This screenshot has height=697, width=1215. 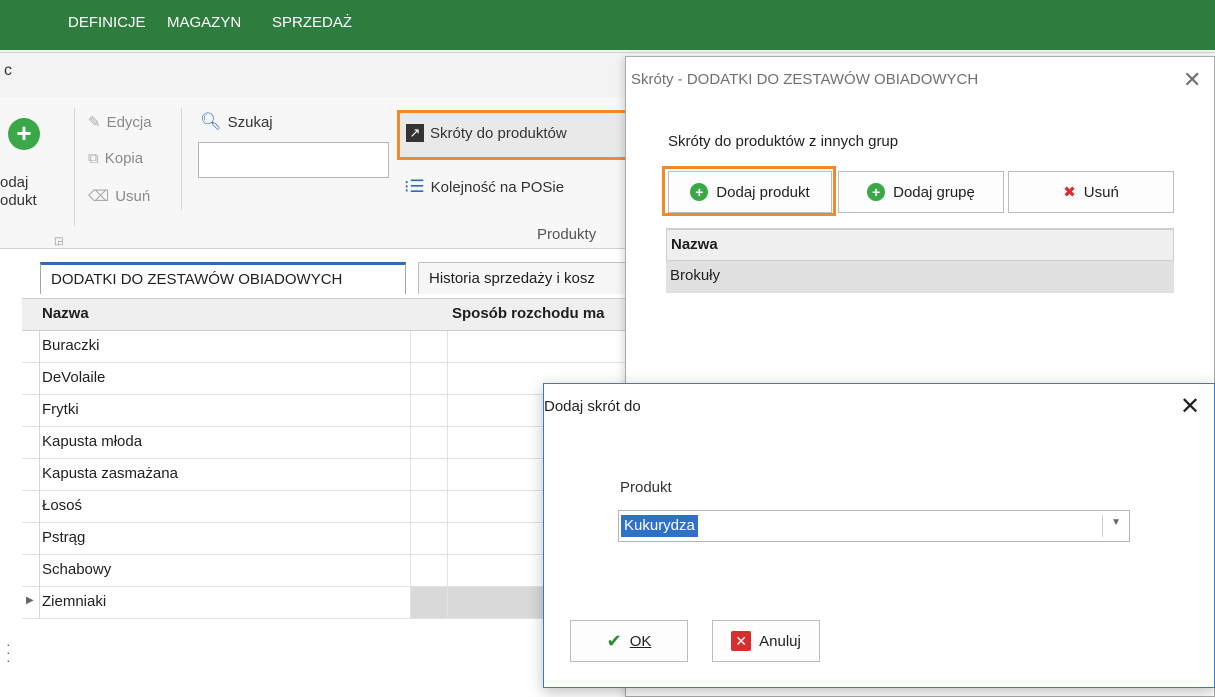 What do you see at coordinates (1069, 192) in the screenshot?
I see `delete-doc-icon: ✖` at bounding box center [1069, 192].